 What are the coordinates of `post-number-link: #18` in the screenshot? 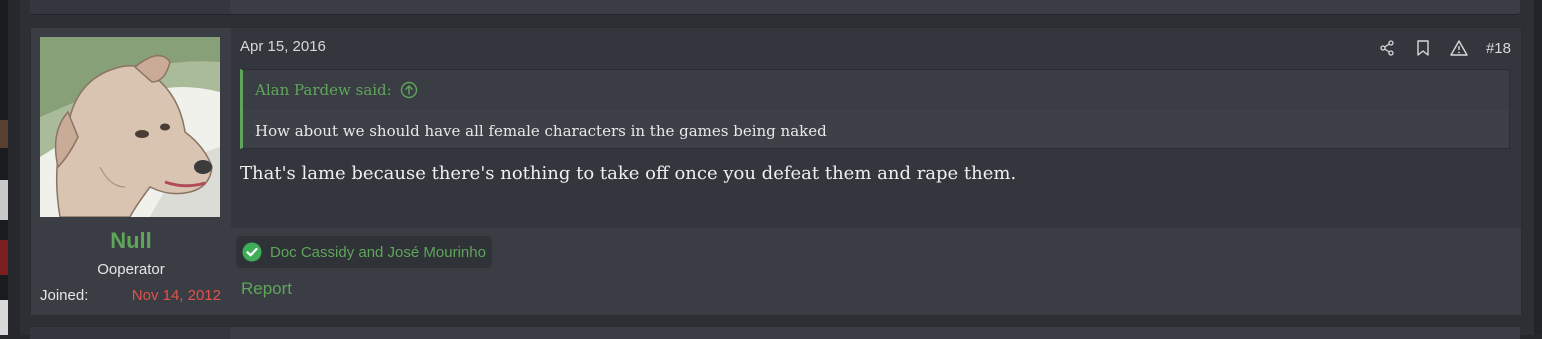 It's located at (1498, 48).